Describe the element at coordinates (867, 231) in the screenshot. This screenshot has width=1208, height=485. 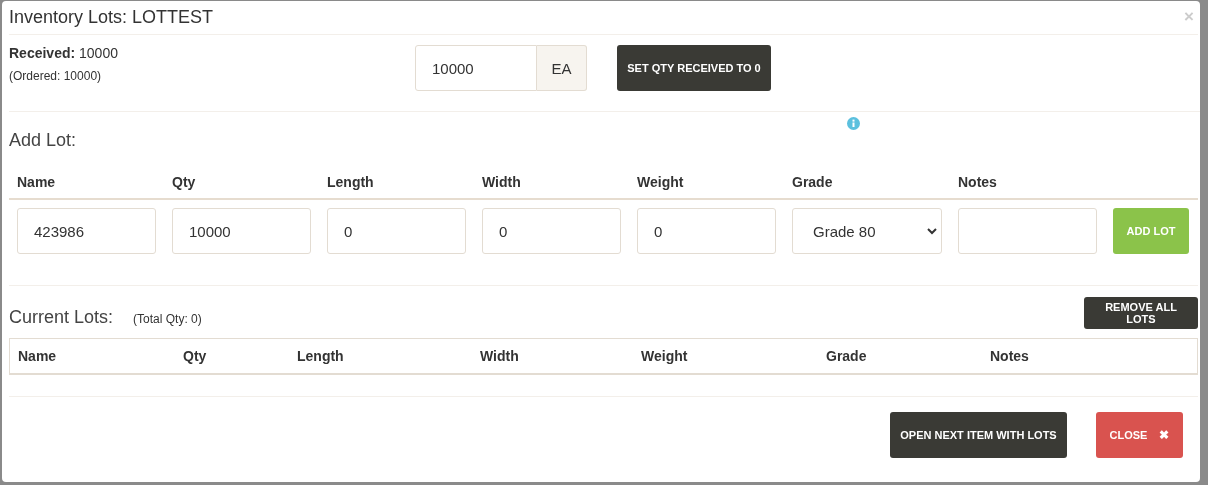
I see `grade-dropdown: Grade 80` at that location.